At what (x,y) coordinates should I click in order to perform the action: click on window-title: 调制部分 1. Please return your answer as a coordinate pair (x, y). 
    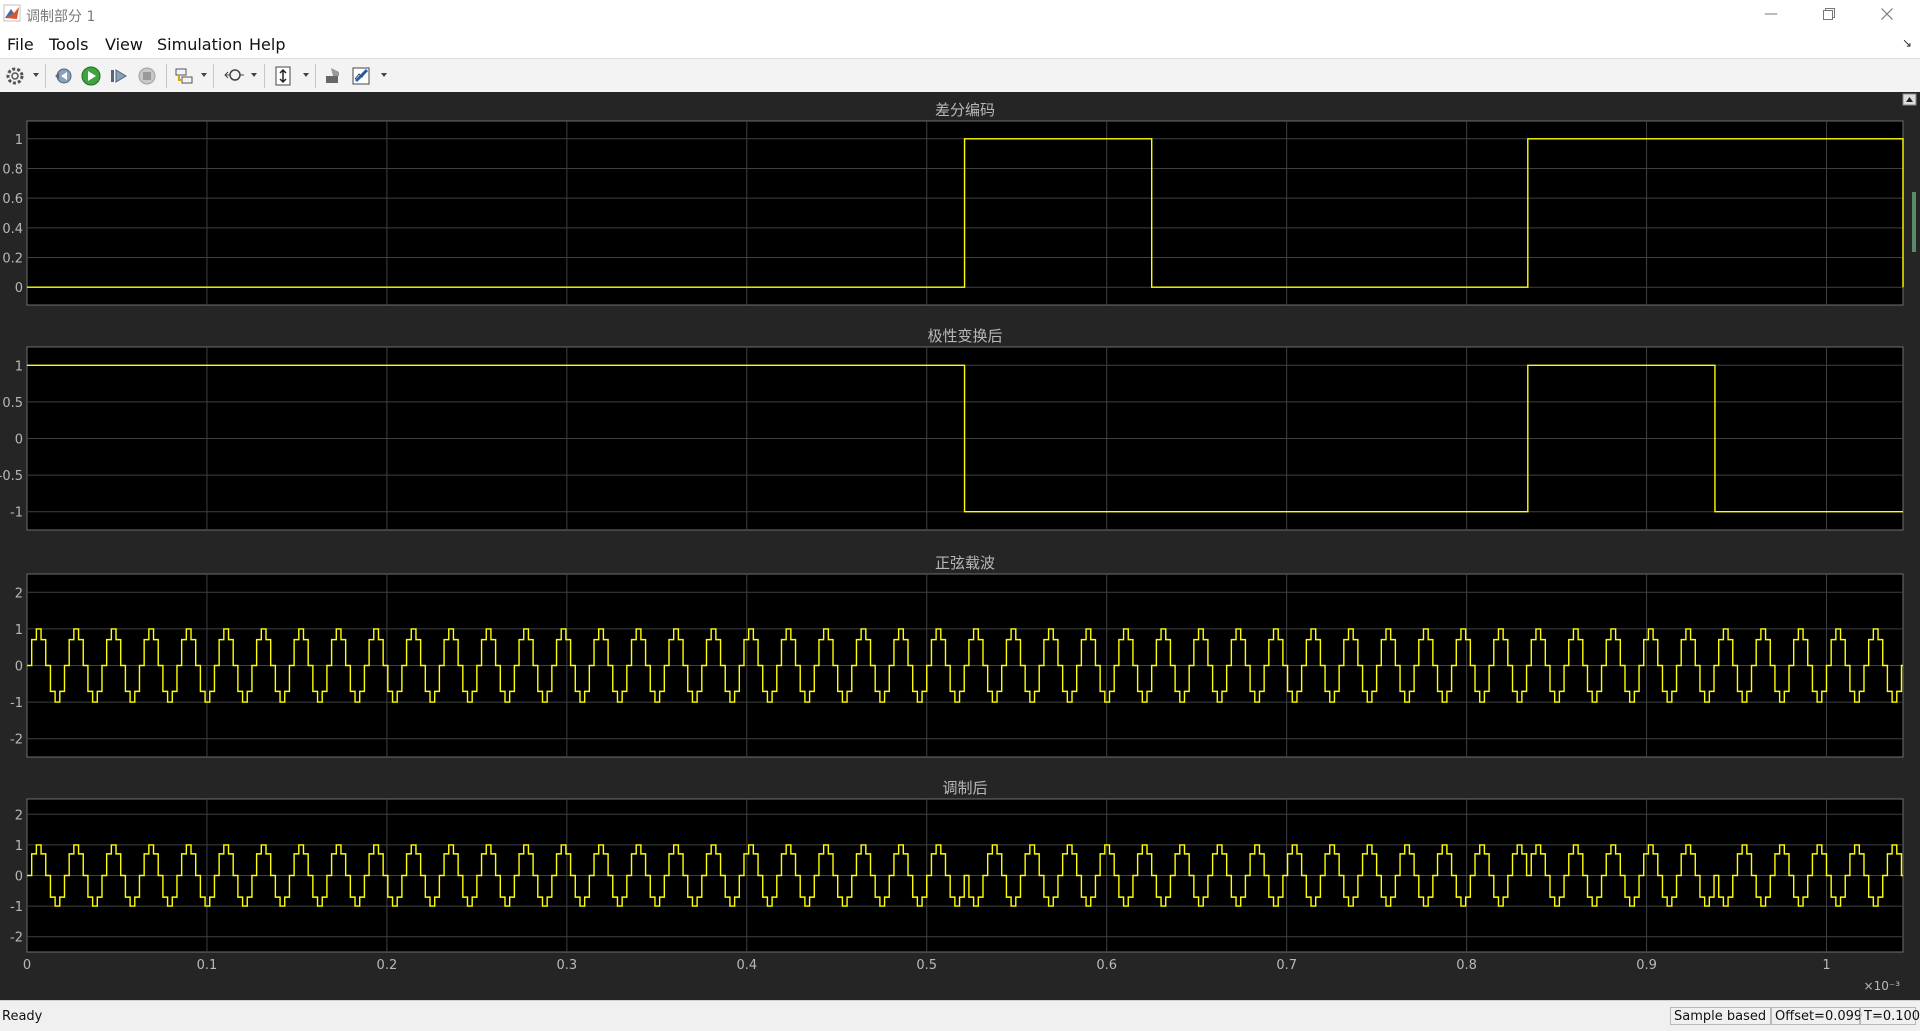
    Looking at the image, I should click on (61, 17).